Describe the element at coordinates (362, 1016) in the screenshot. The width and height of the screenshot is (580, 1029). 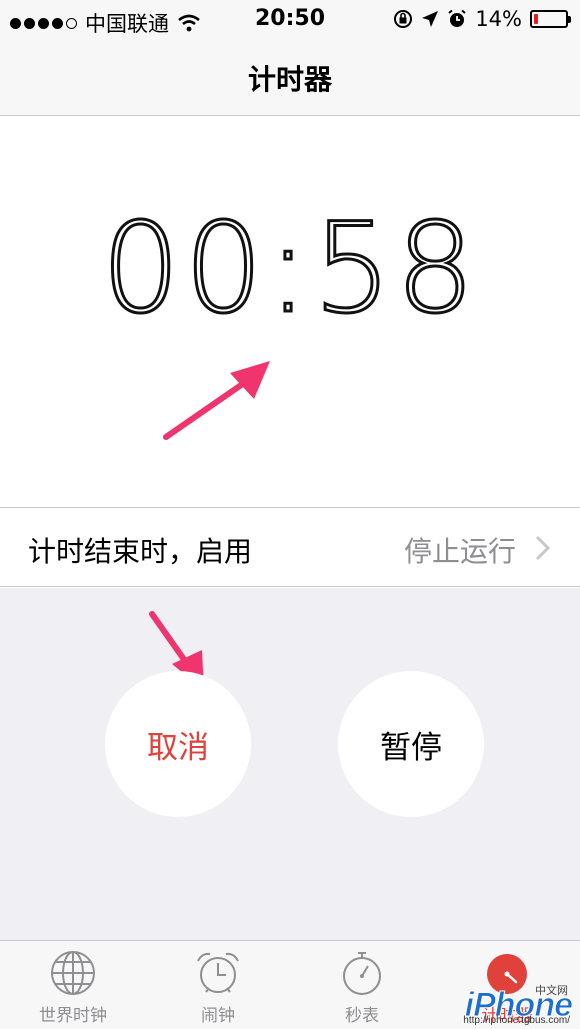
I see `tab-label: 秒表` at that location.